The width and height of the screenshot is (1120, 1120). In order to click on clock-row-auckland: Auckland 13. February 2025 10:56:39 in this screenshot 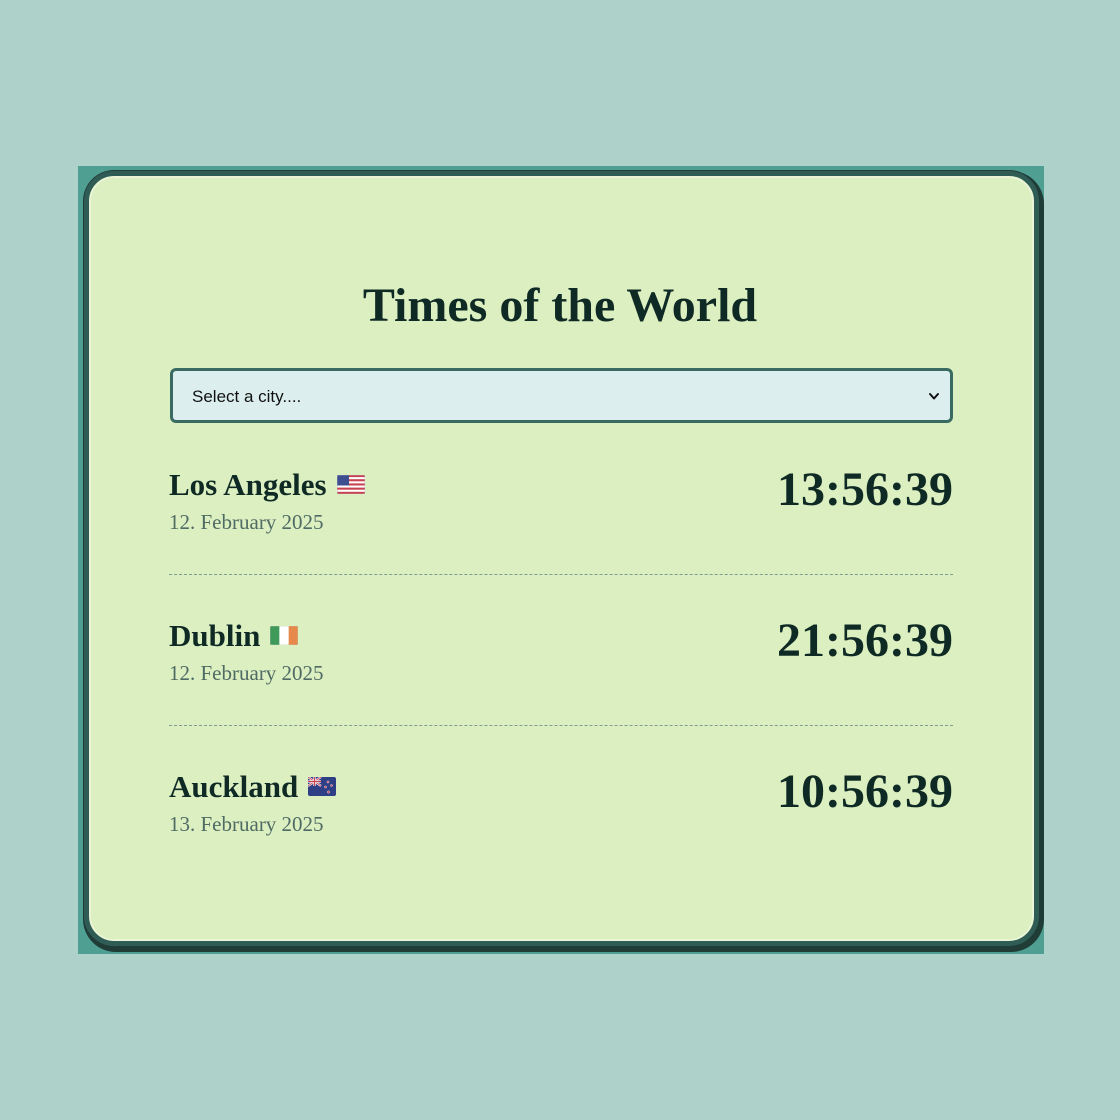, I will do `click(561, 819)`.